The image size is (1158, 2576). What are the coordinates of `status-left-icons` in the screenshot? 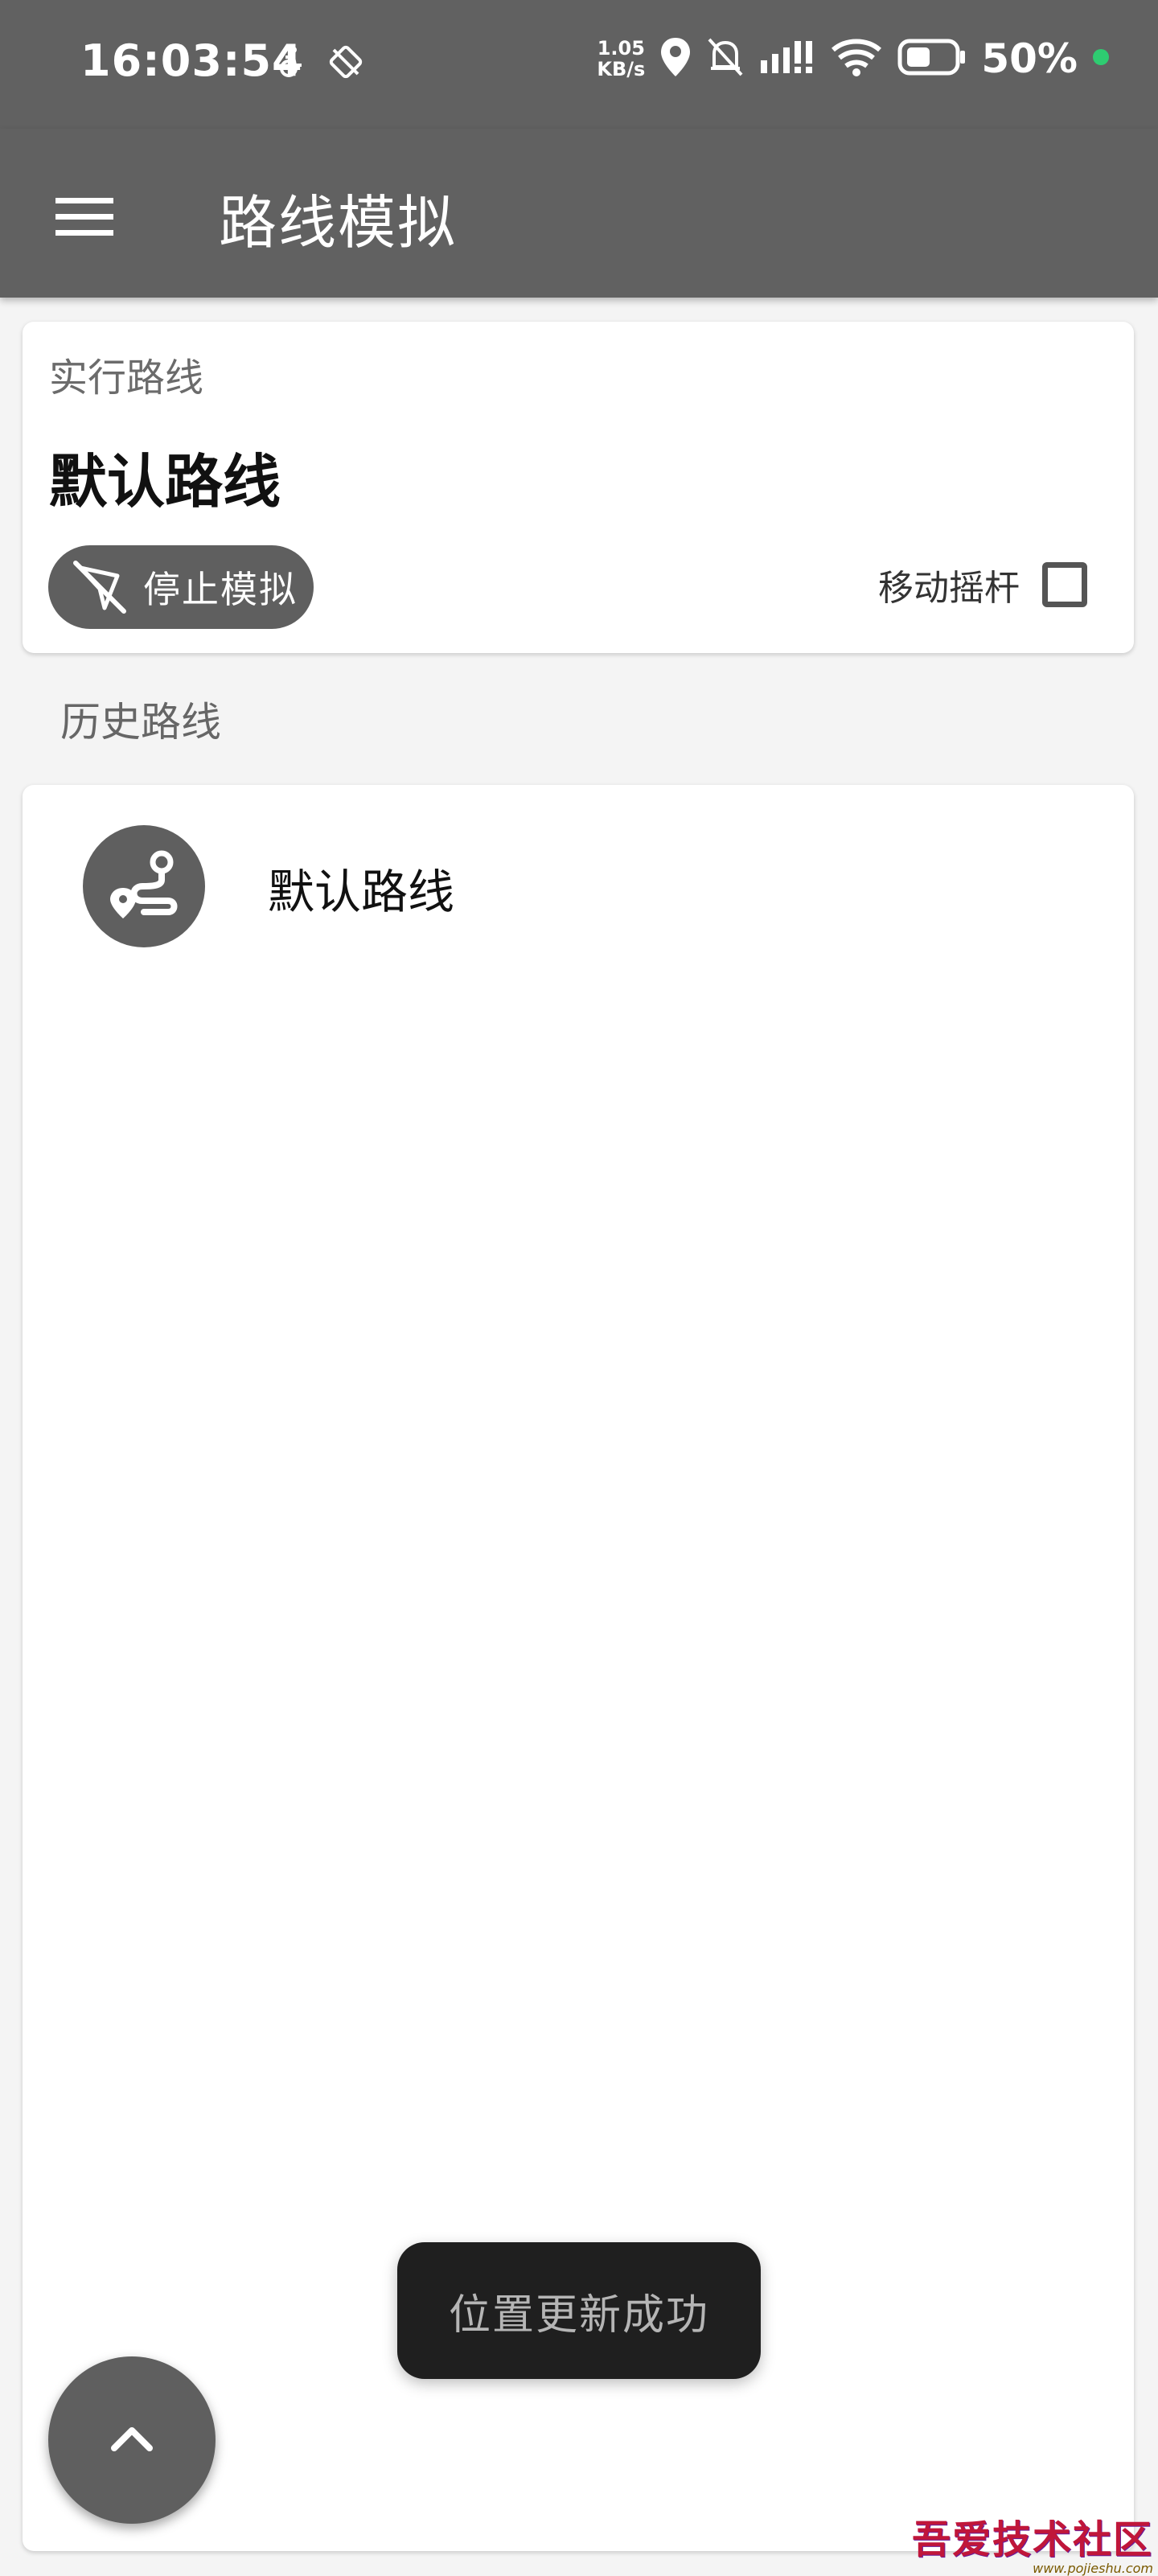 It's located at (320, 63).